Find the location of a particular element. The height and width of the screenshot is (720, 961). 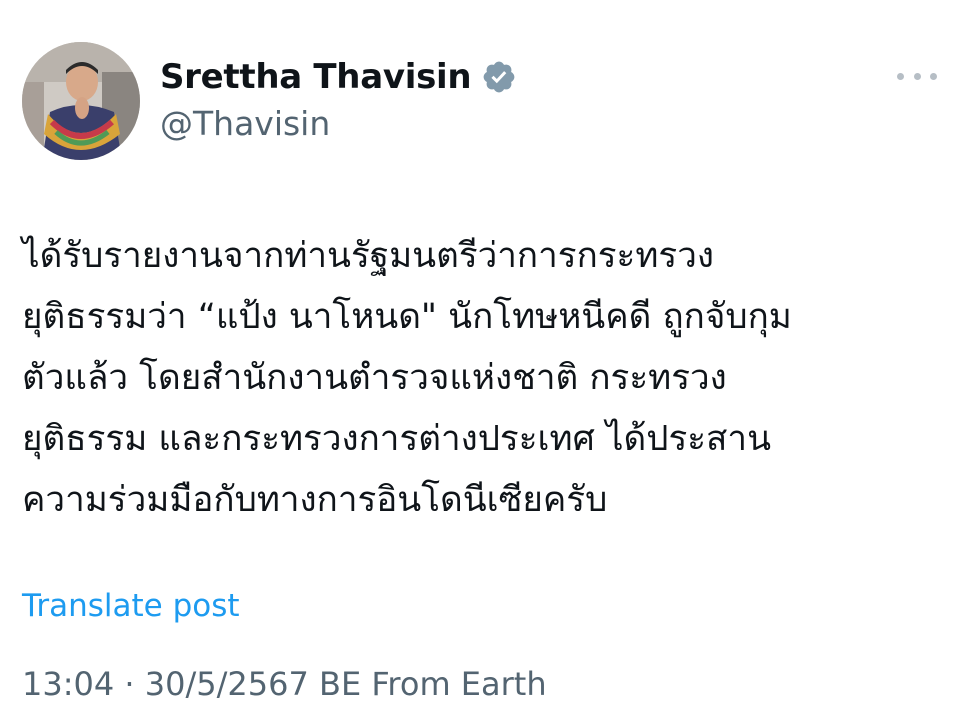

translate-post-link: Translate post is located at coordinates (131, 606).